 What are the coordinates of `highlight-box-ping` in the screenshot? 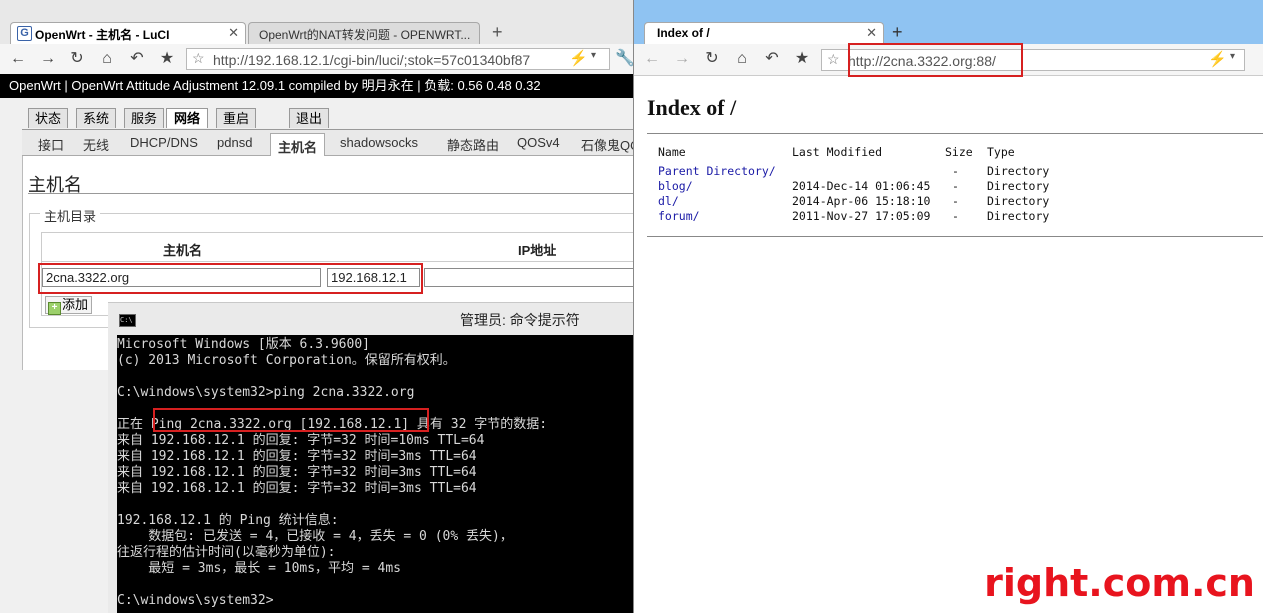 It's located at (291, 420).